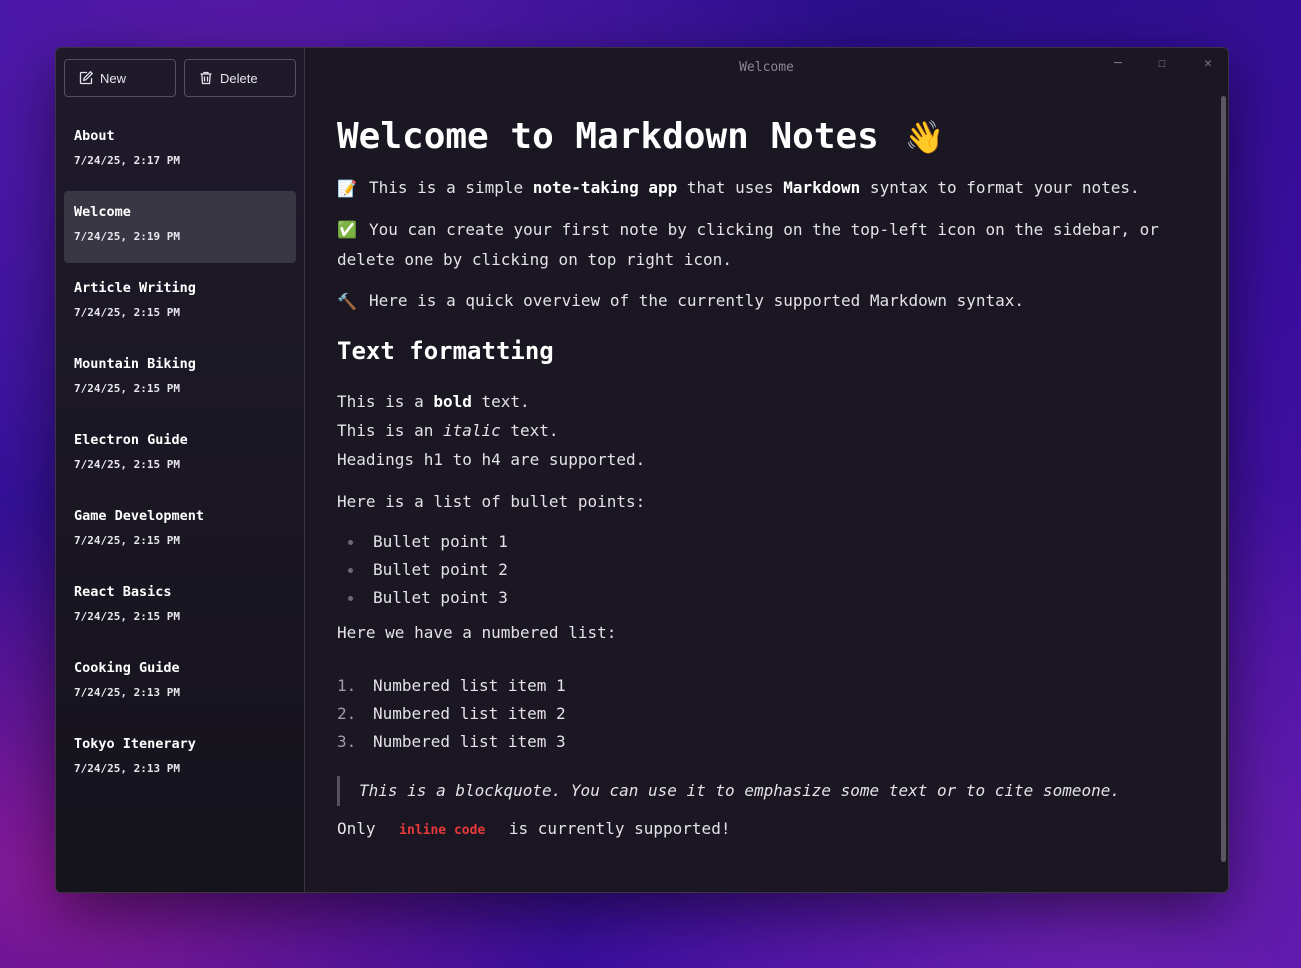  I want to click on note-item-react-basics: React Basics 7/24/25, 2:15 PM, so click(180, 607).